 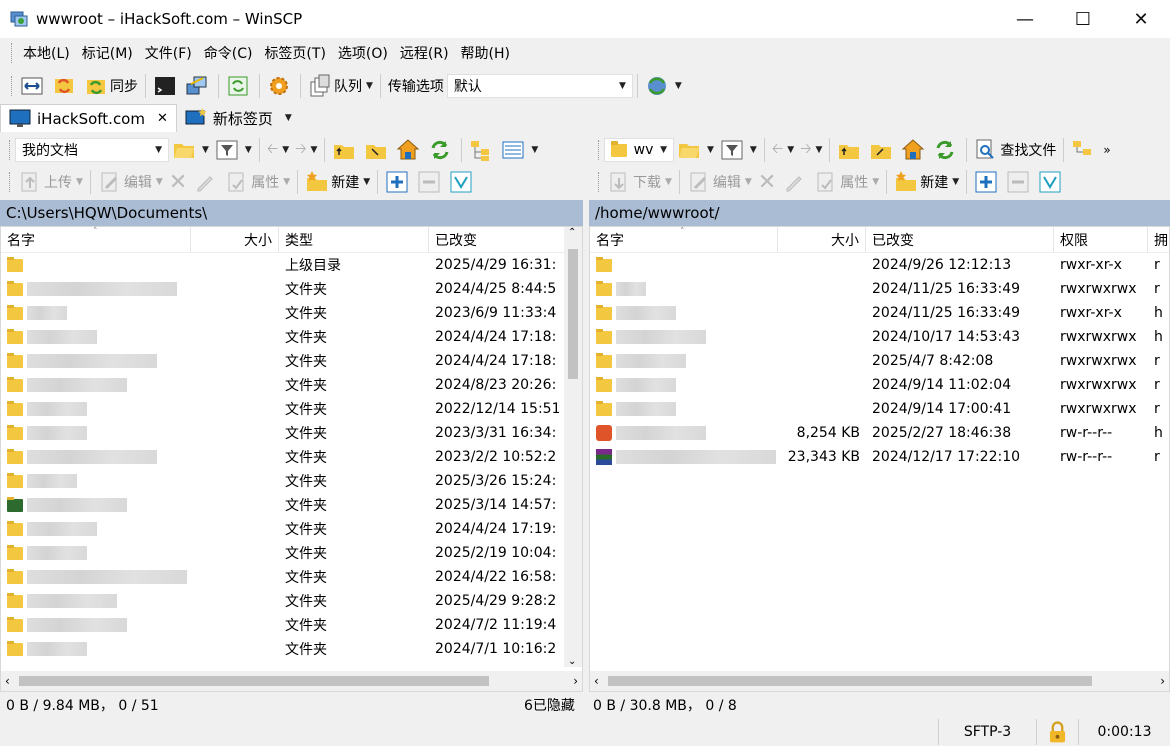 I want to click on table-row: 文件夹 2022/12/14 15:51, so click(x=291, y=409).